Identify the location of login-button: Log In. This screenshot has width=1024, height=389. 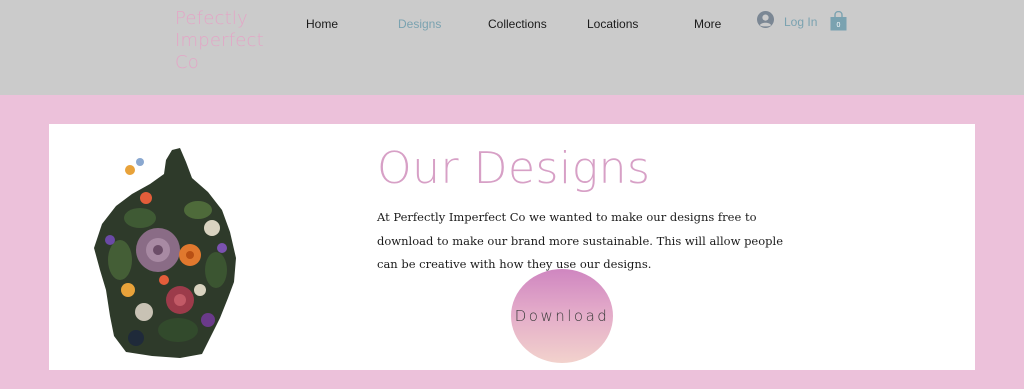
(787, 22).